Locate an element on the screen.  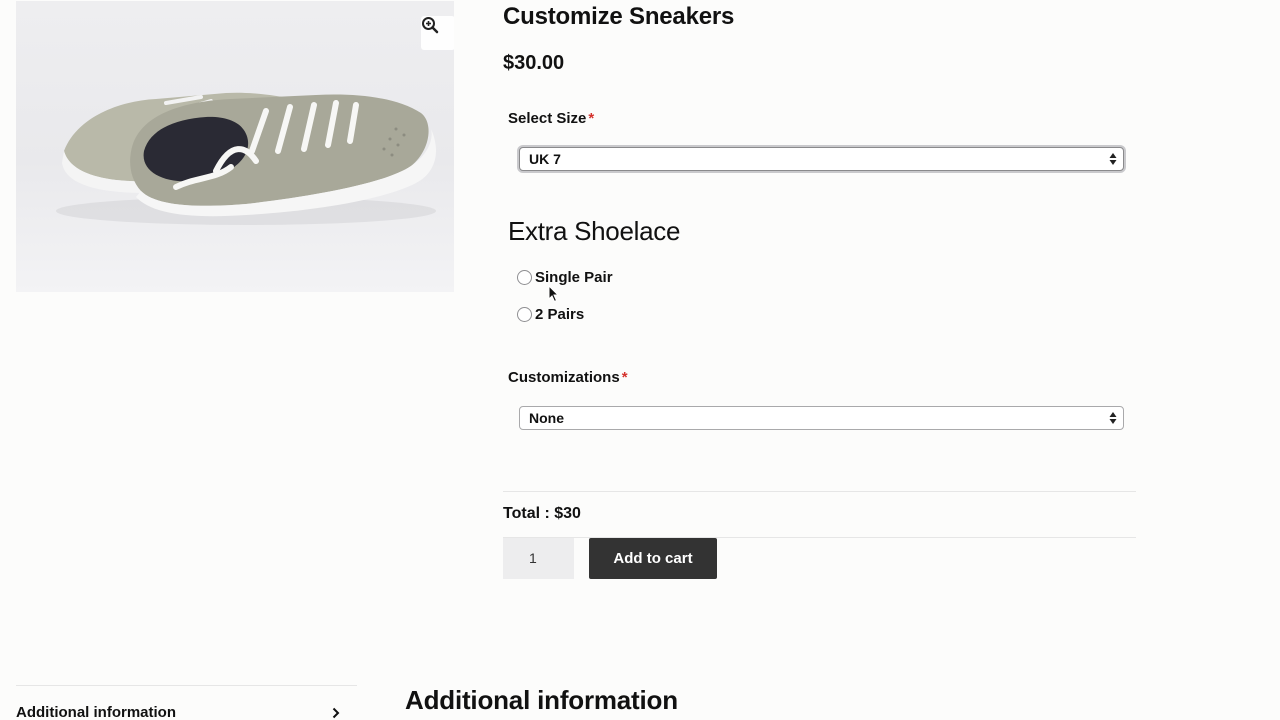
add-to-cart-button: Add to cart is located at coordinates (653, 558).